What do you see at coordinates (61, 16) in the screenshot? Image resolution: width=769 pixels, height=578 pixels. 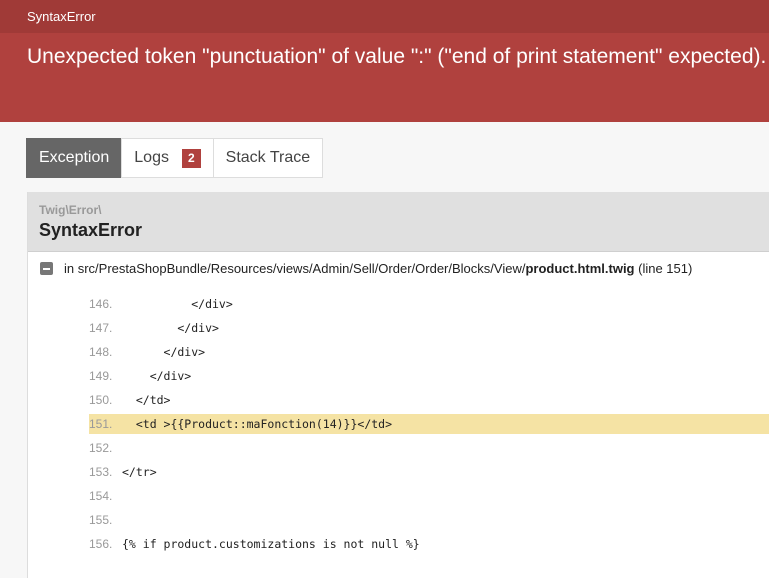 I see `header-exception-class: SyntaxError` at bounding box center [61, 16].